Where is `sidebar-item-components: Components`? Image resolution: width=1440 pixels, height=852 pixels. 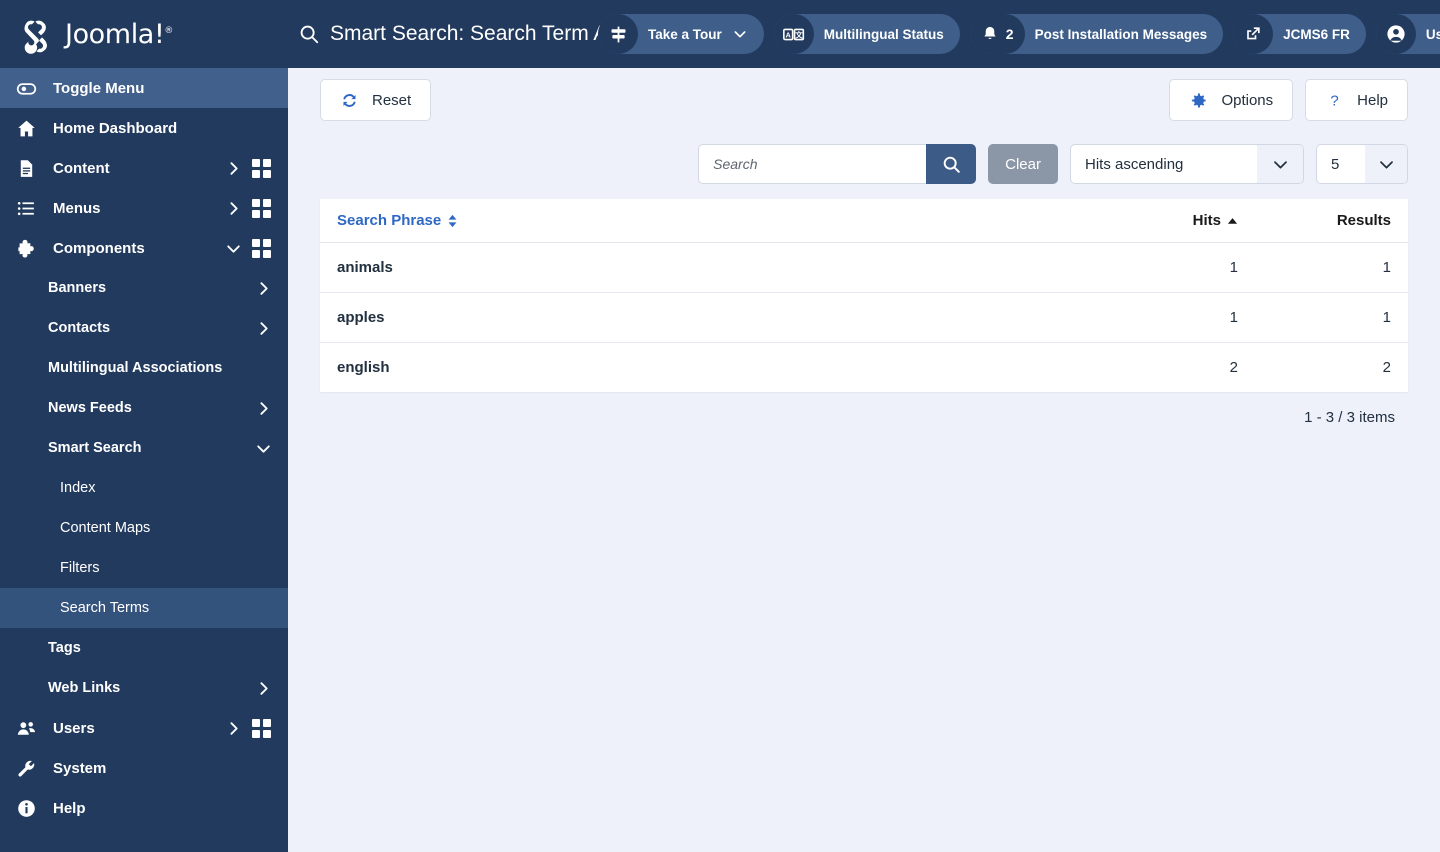
sidebar-item-components: Components is located at coordinates (144, 248).